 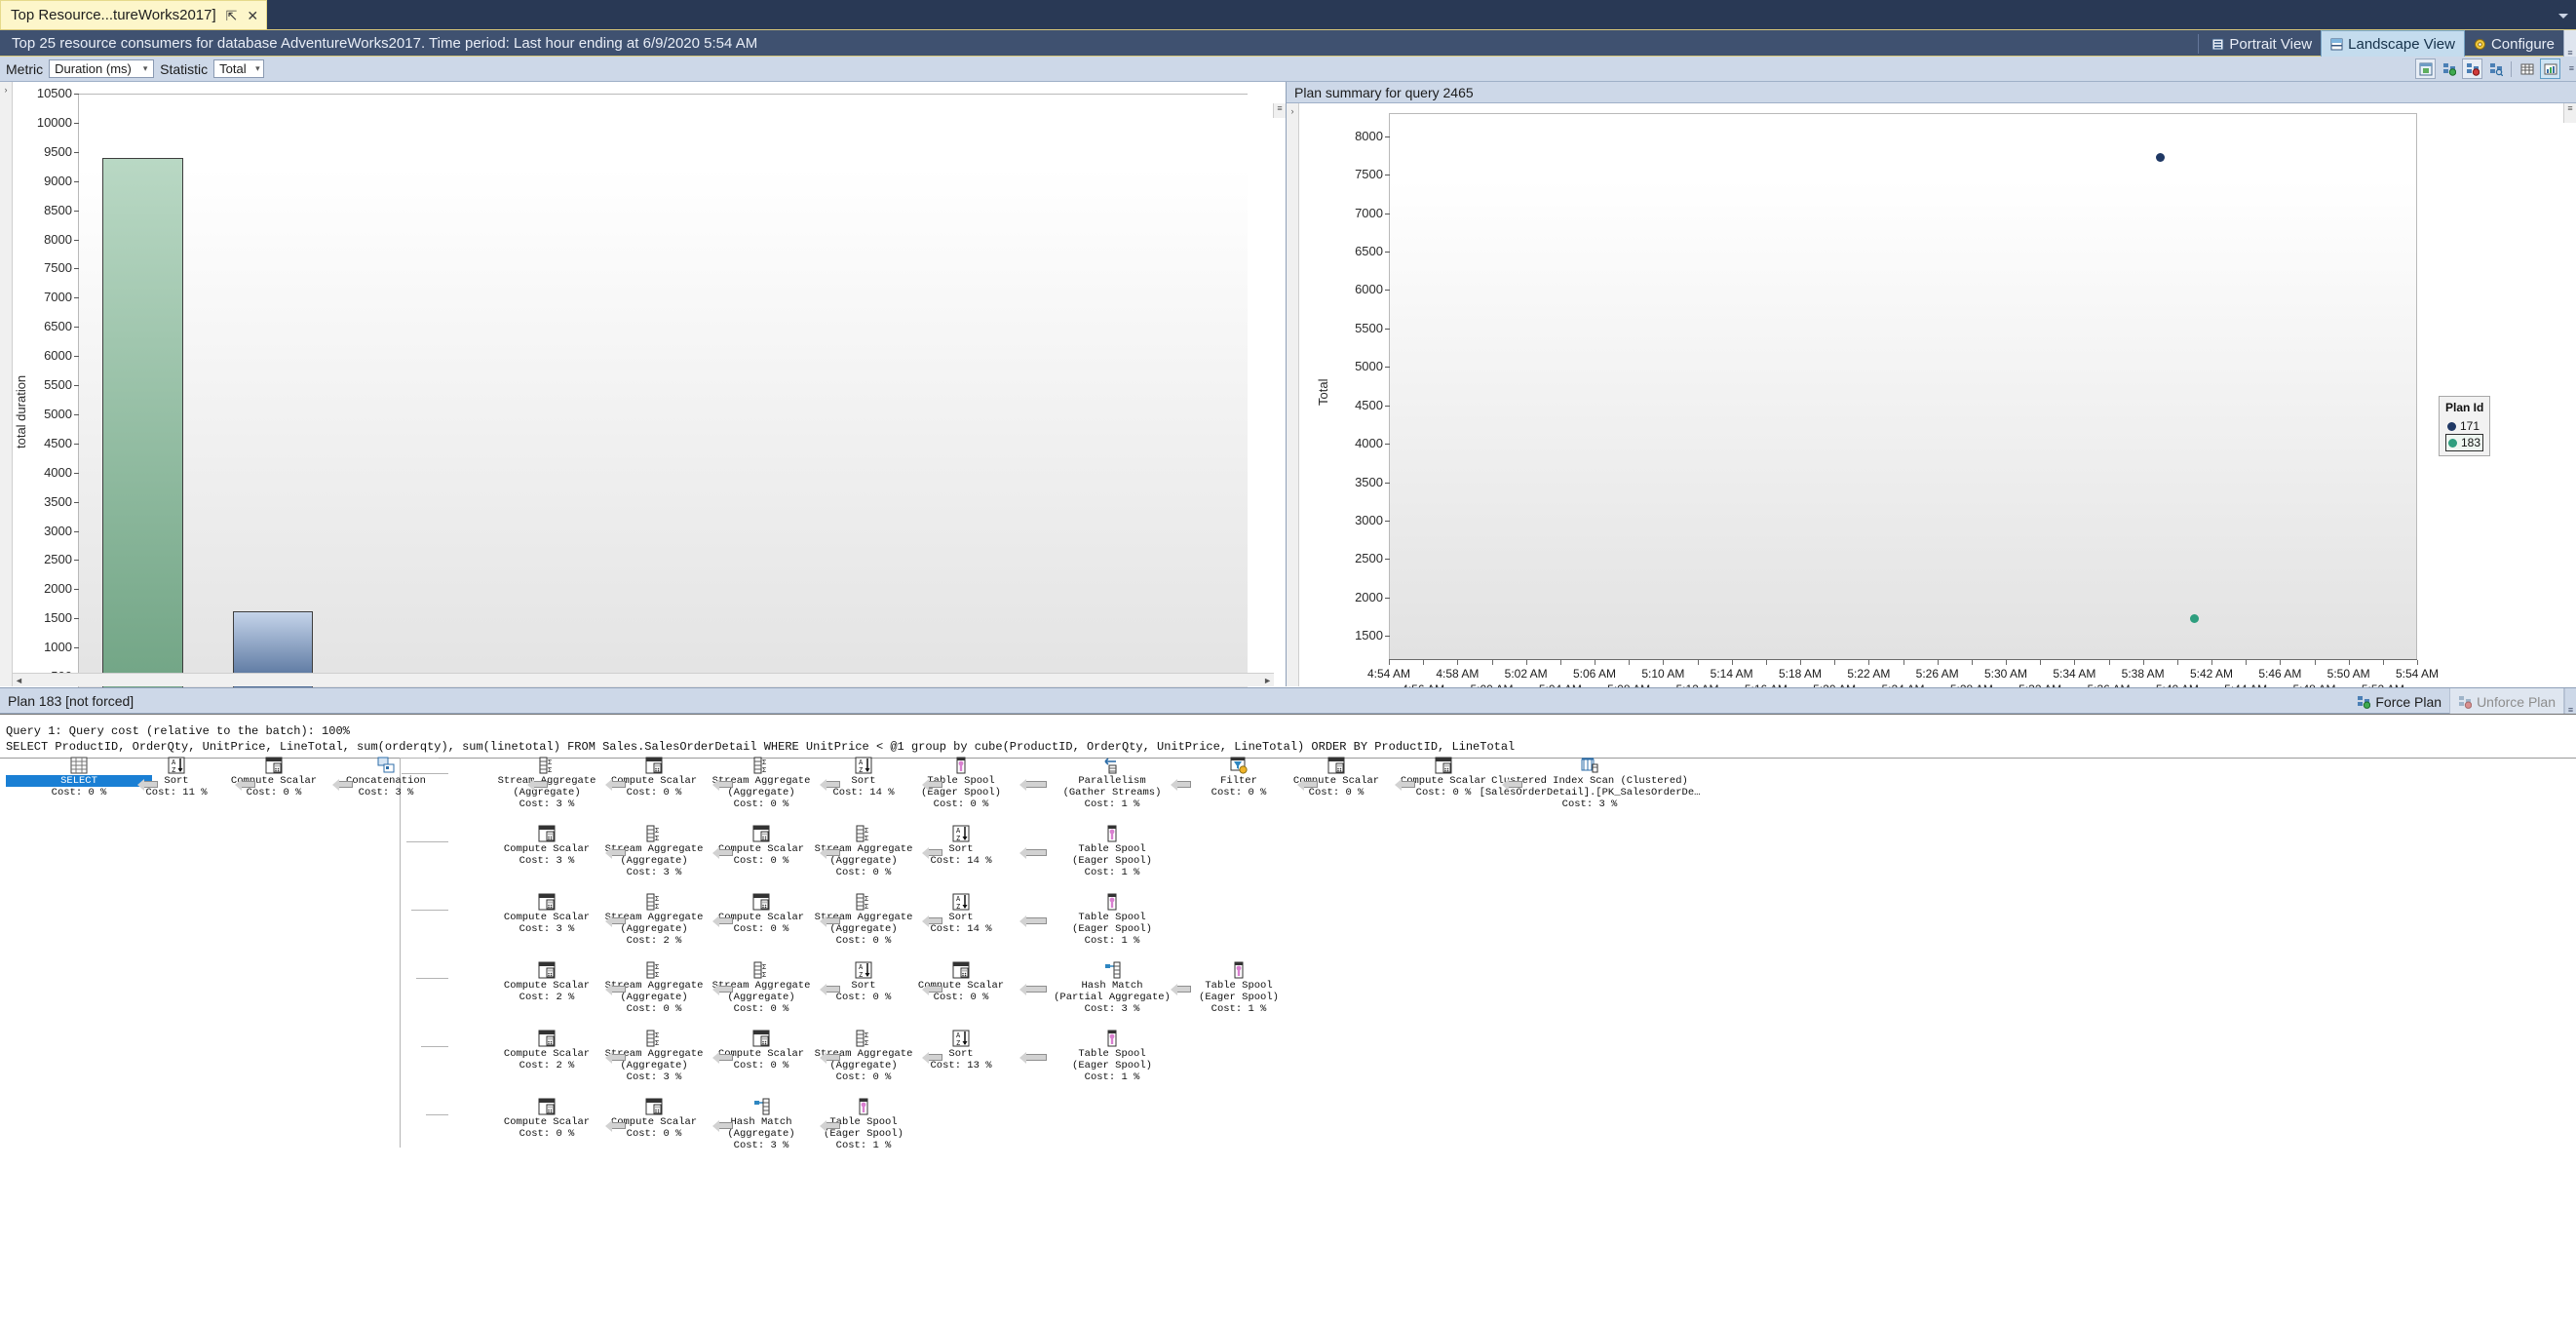 I want to click on force-plan-button: Force Plan, so click(x=2399, y=701).